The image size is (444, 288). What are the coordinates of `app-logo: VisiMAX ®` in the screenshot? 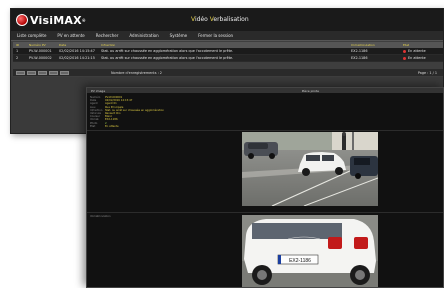 It's located at (51, 20).